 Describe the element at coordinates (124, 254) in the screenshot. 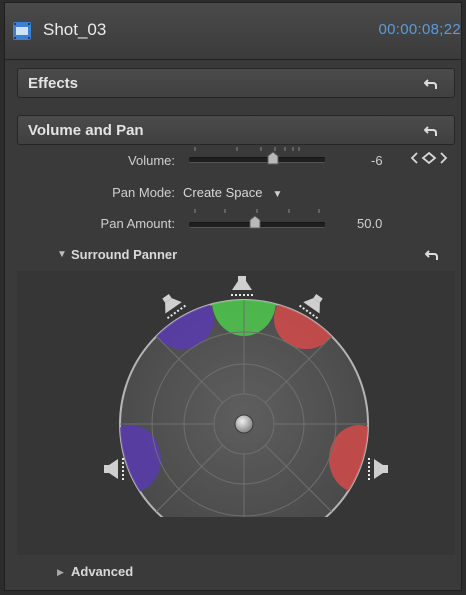

I see `surround-panner-title: Surround Panner` at that location.